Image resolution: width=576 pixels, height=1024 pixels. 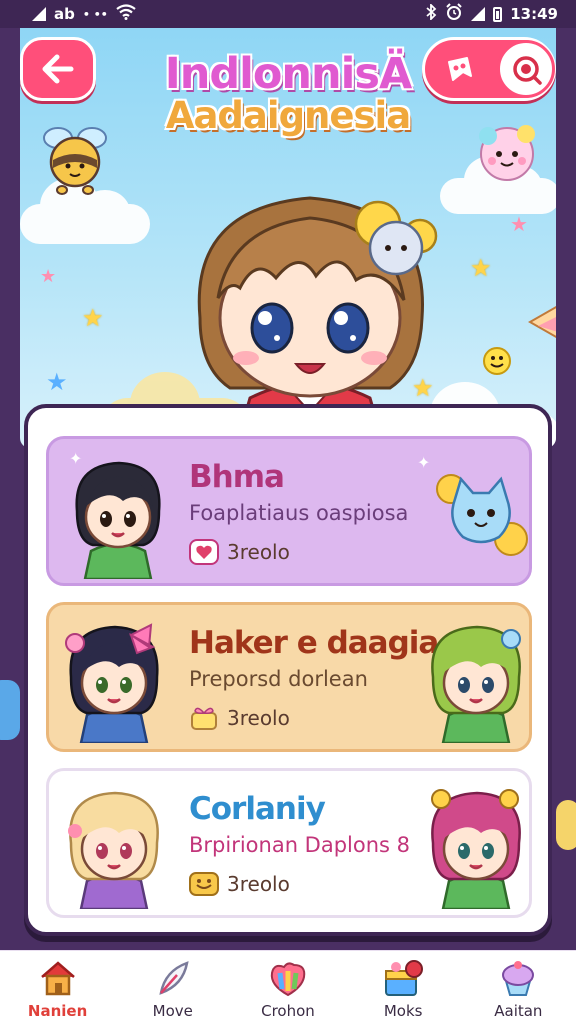 I want to click on story-card-3: Corlaniy Brpirionan Daplons 8 3reolo, so click(x=289, y=843).